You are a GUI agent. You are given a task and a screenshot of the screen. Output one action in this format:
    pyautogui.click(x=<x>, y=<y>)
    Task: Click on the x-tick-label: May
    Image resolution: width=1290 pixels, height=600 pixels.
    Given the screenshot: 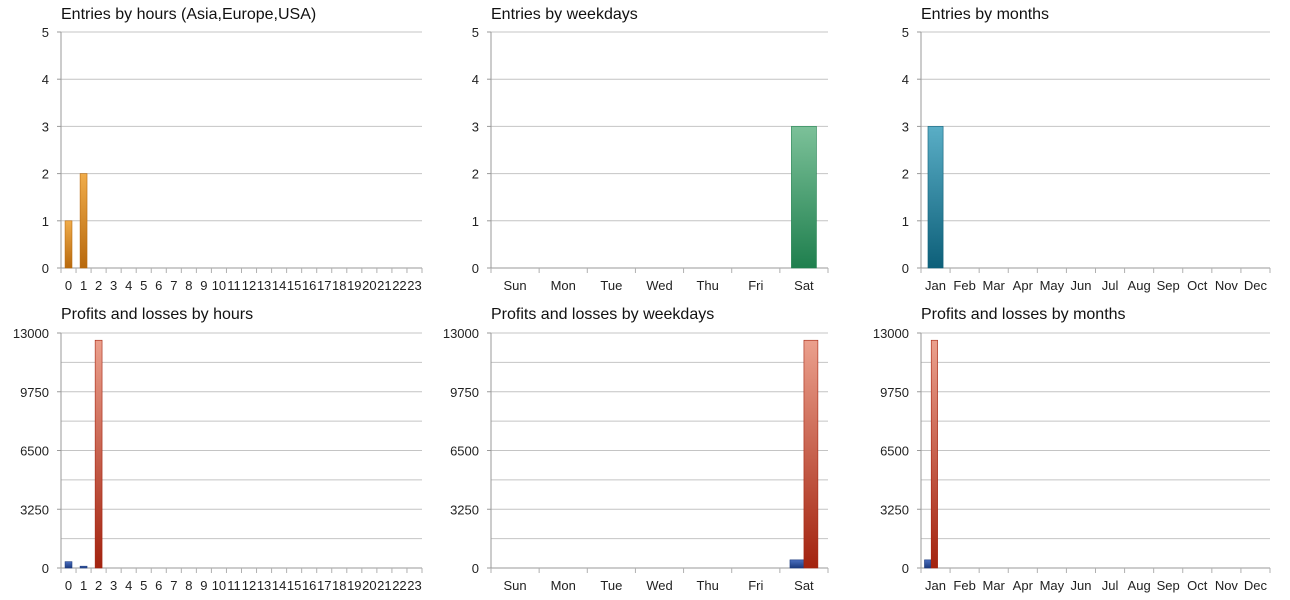 What is the action you would take?
    pyautogui.click(x=1052, y=585)
    